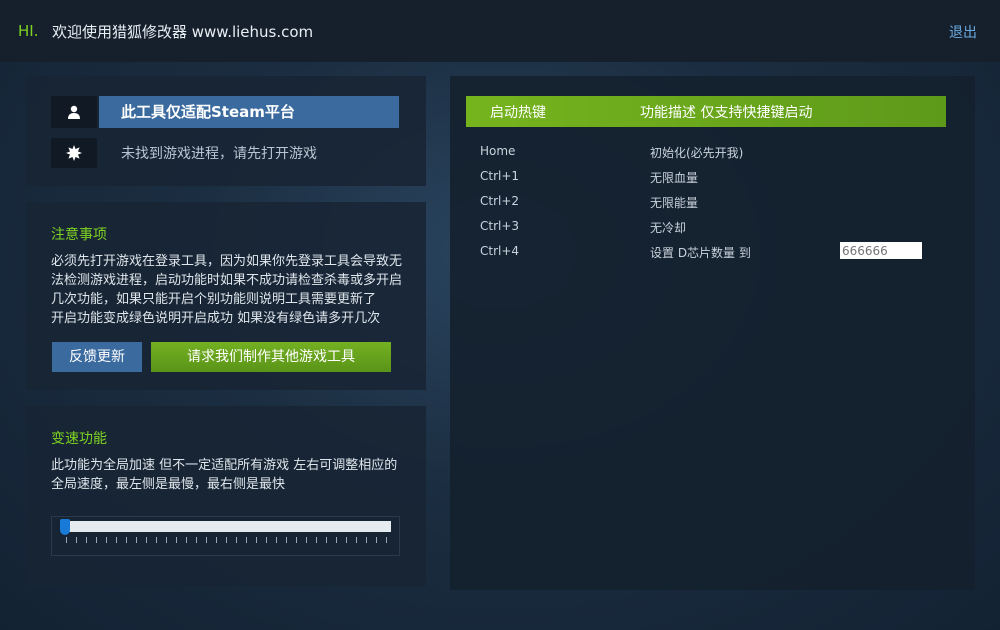 This screenshot has width=1000, height=630. What do you see at coordinates (700, 253) in the screenshot?
I see `hotkey-desc: 设置 D芯片数量 到` at bounding box center [700, 253].